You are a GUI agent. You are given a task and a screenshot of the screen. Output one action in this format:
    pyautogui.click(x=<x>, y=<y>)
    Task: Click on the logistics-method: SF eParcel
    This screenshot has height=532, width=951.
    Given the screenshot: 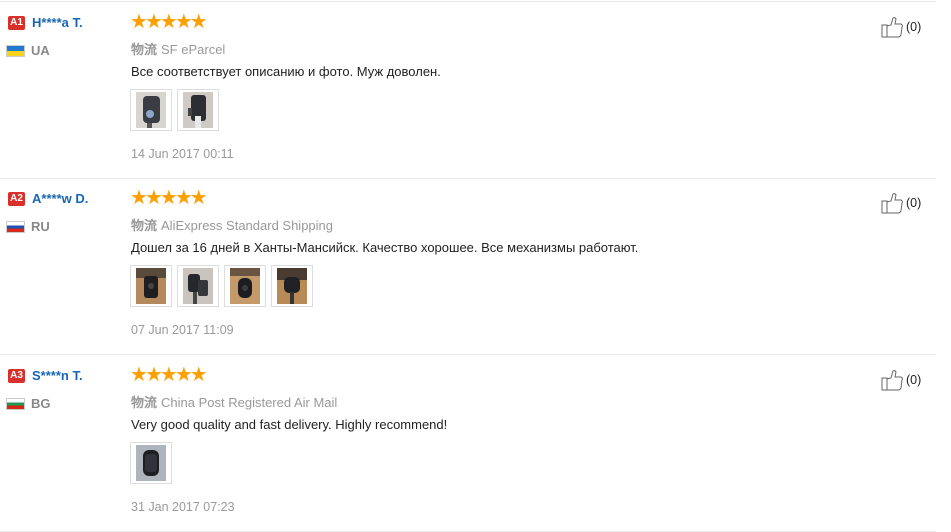 What is the action you would take?
    pyautogui.click(x=193, y=49)
    